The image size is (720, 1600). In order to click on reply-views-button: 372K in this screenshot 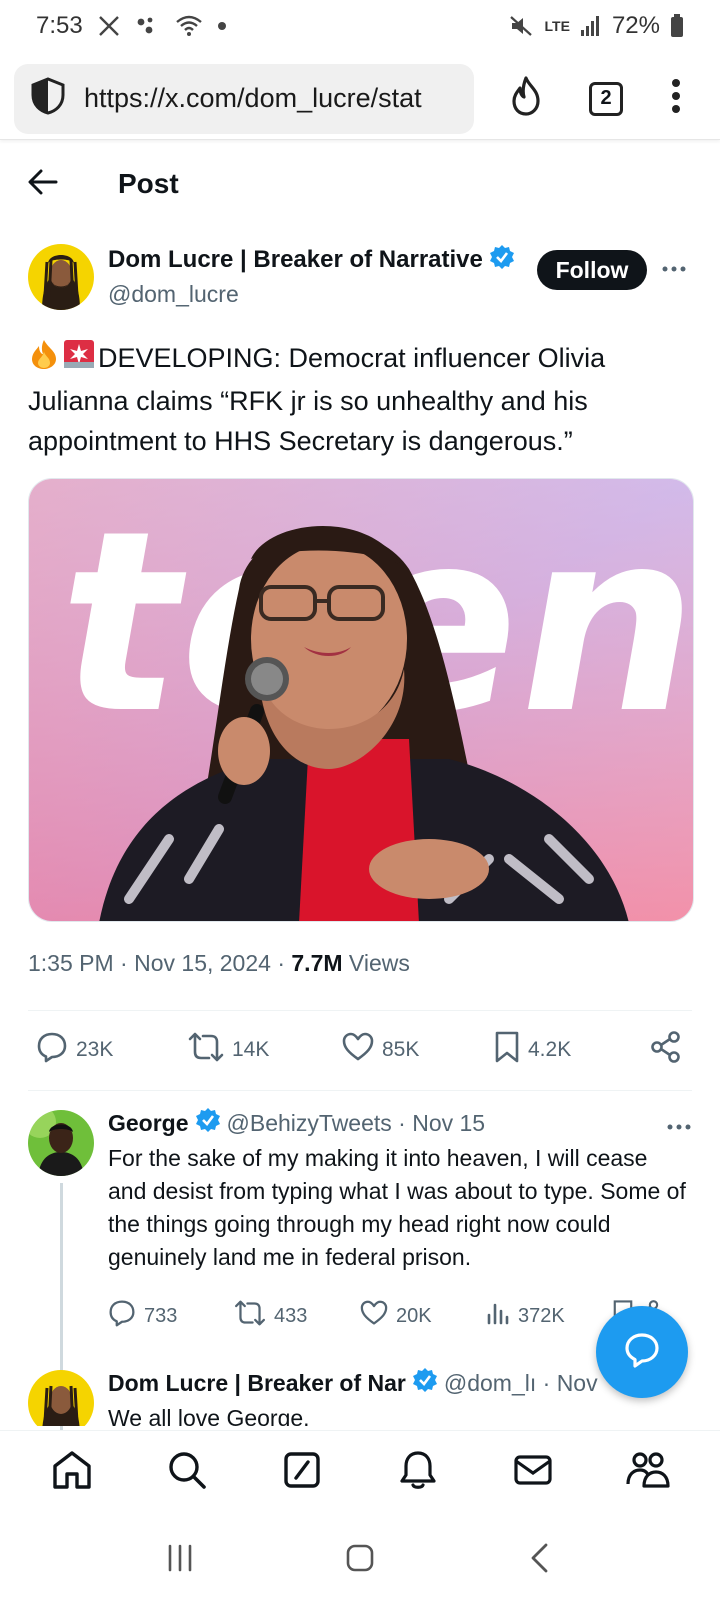, I will do `click(549, 1316)`.